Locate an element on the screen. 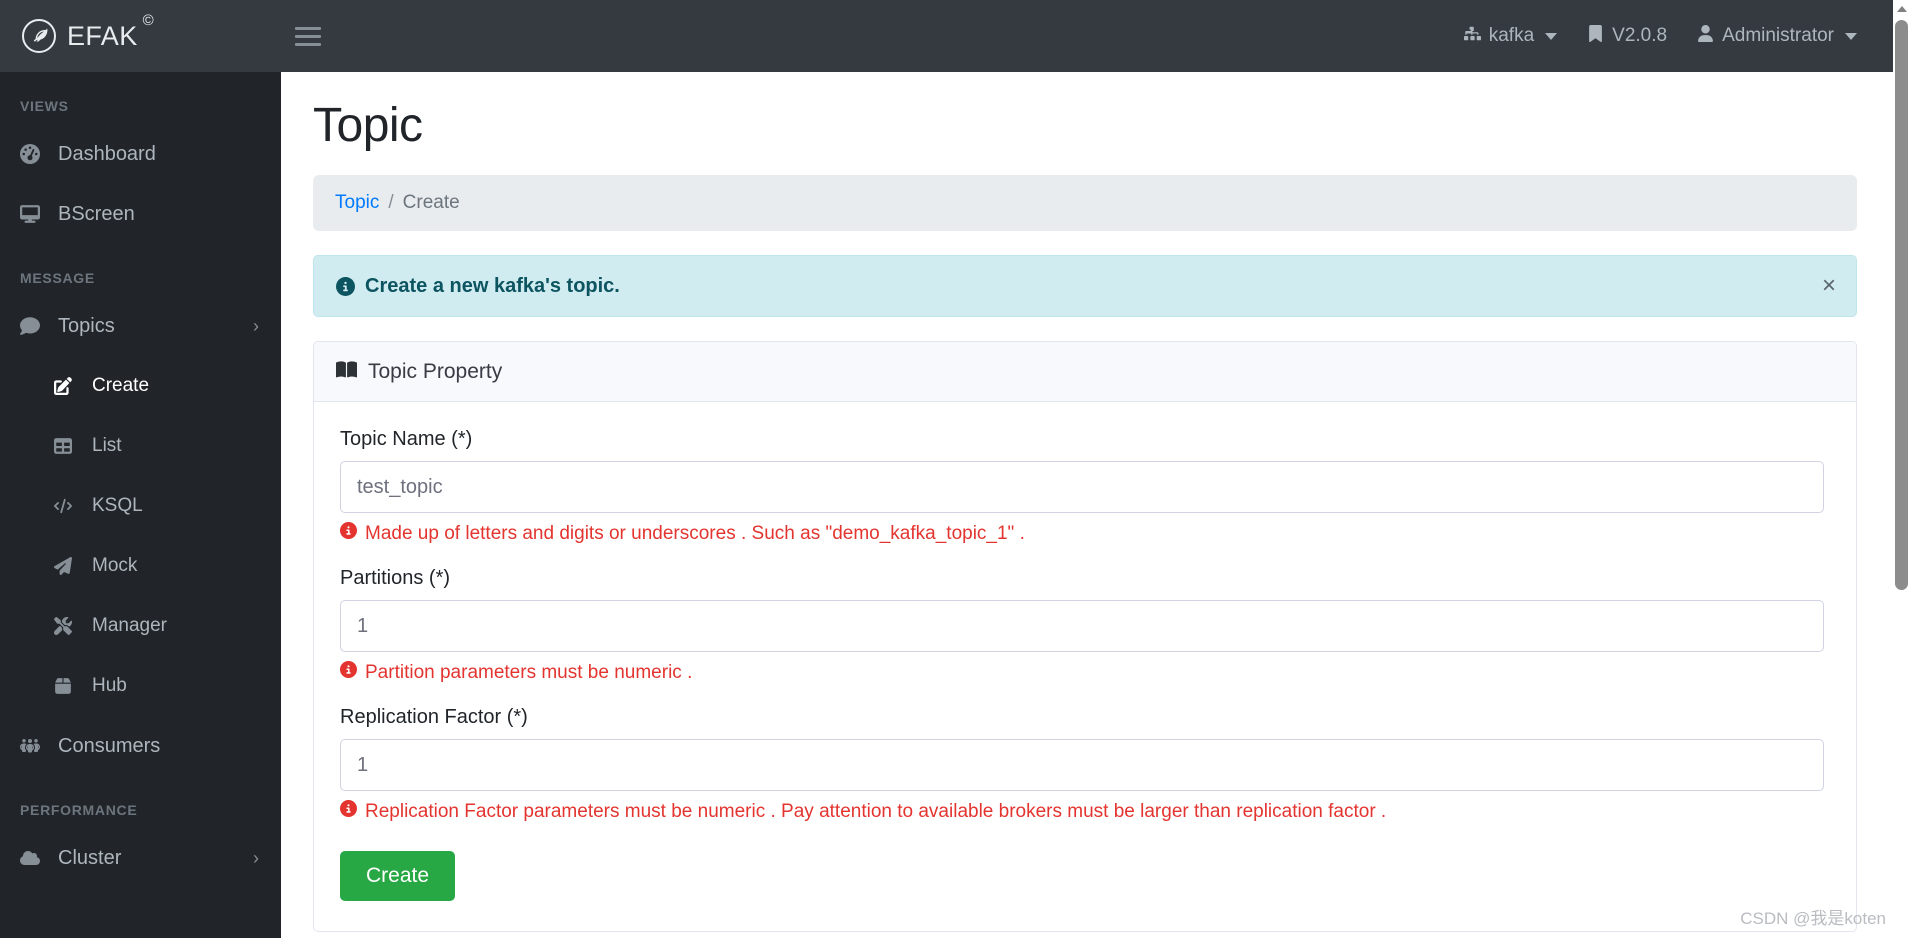 The height and width of the screenshot is (938, 1910). brand-copyright: © is located at coordinates (148, 20).